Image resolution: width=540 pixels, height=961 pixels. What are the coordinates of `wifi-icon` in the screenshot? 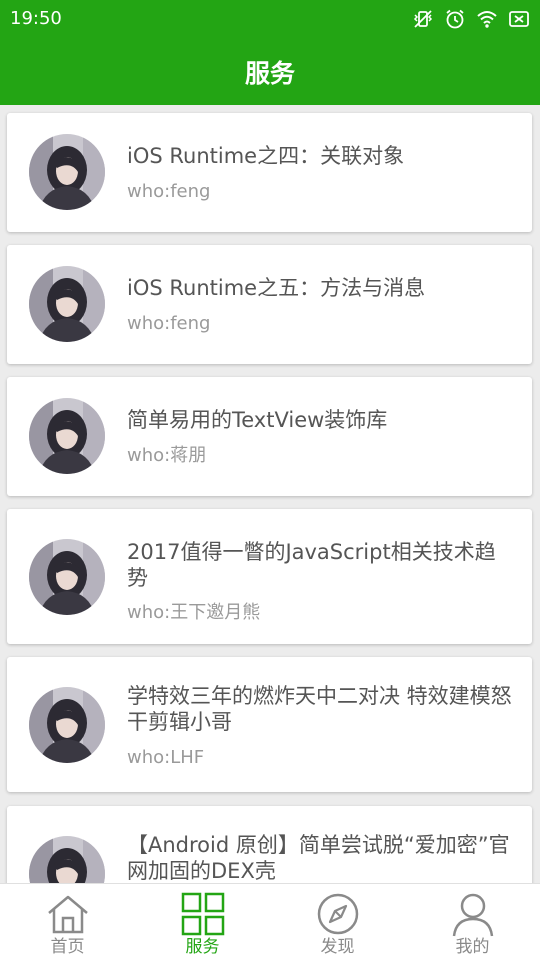 It's located at (487, 19).